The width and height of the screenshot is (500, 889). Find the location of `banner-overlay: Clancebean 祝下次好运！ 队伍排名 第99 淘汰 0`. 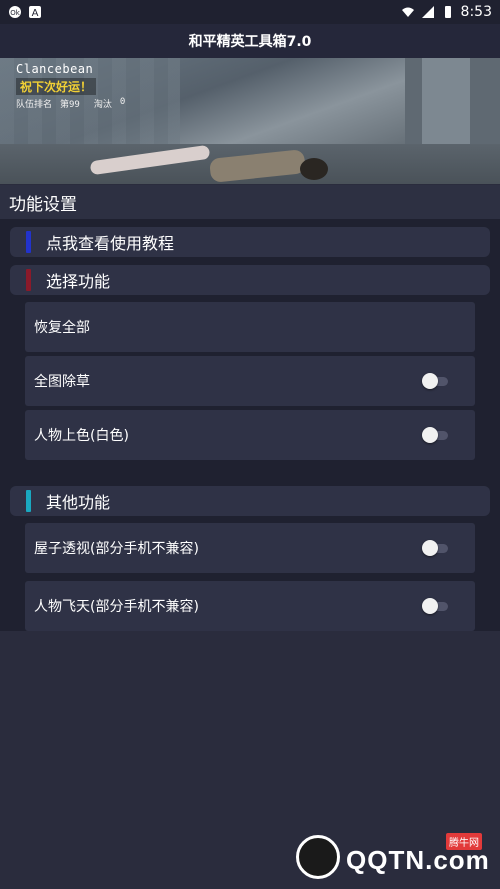

banner-overlay: Clancebean 祝下次好运！ 队伍排名 第99 淘汰 0 is located at coordinates (70, 86).